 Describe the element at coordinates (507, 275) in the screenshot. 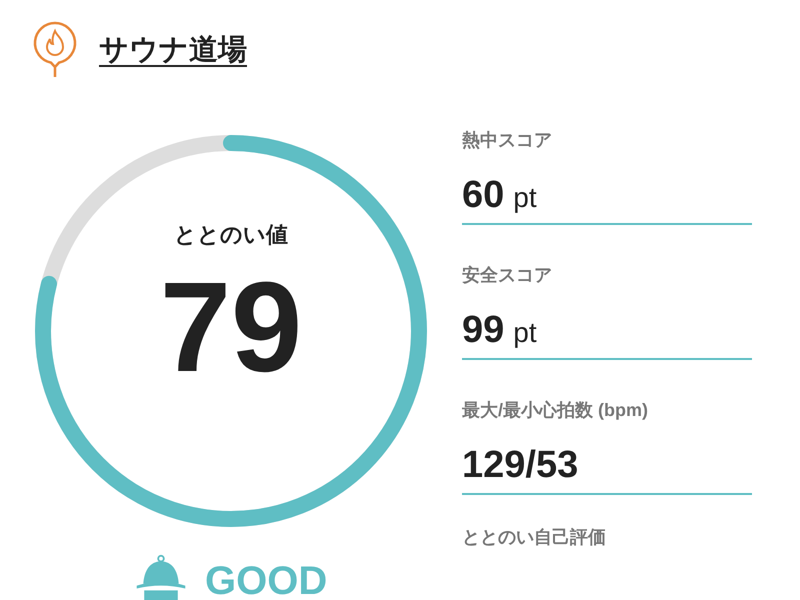

I see `metric-label: 安全スコア` at that location.